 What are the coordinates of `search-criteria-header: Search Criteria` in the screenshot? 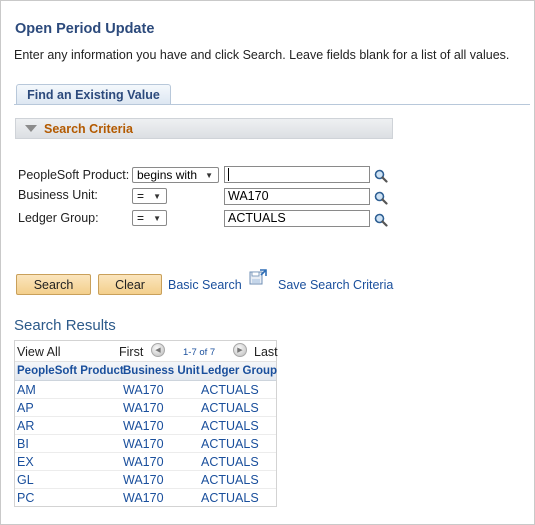 It's located at (204, 128).